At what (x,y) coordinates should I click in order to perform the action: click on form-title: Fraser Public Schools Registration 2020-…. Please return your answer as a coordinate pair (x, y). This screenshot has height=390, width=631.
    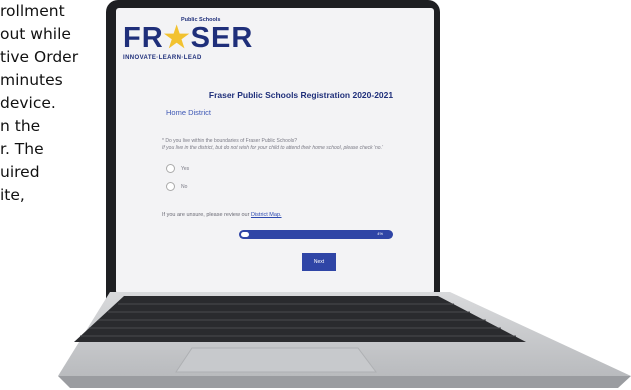
    Looking at the image, I should click on (301, 95).